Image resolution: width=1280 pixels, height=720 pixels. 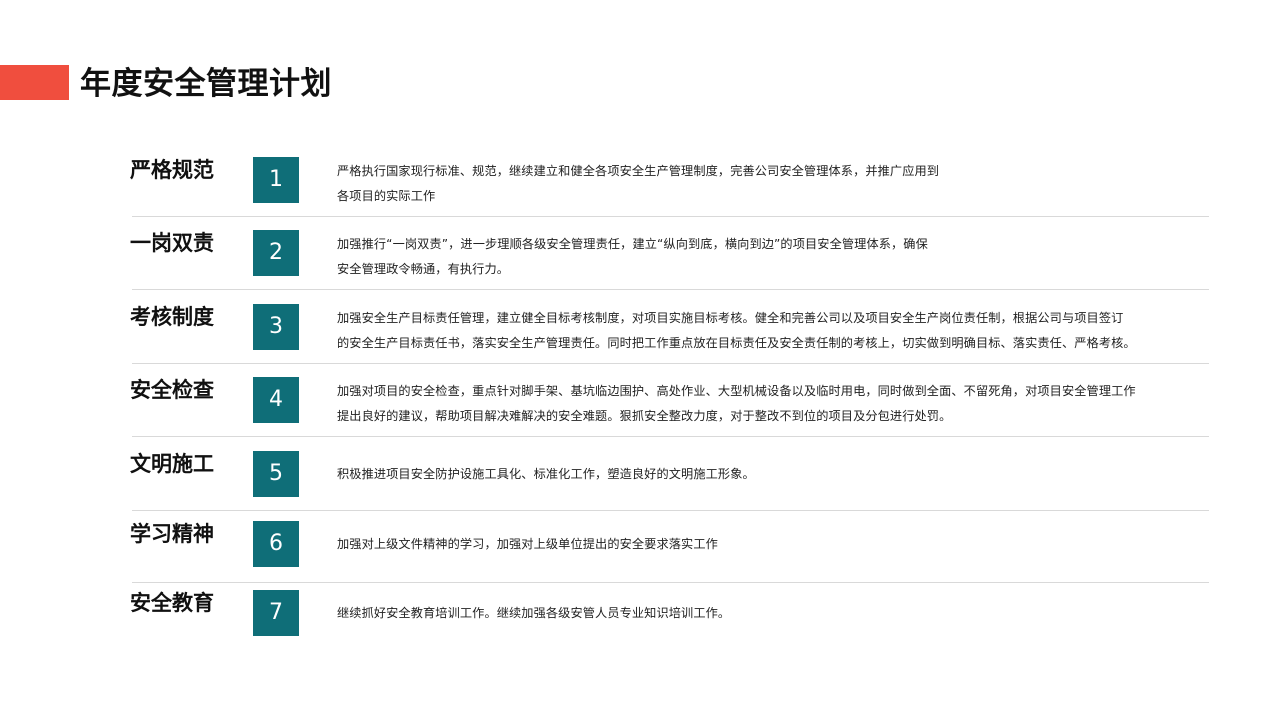 What do you see at coordinates (546, 474) in the screenshot?
I see `description-line: 积极推进项目安全防护设施工具化、标准化工作，塑造良好的文明施工形象。` at bounding box center [546, 474].